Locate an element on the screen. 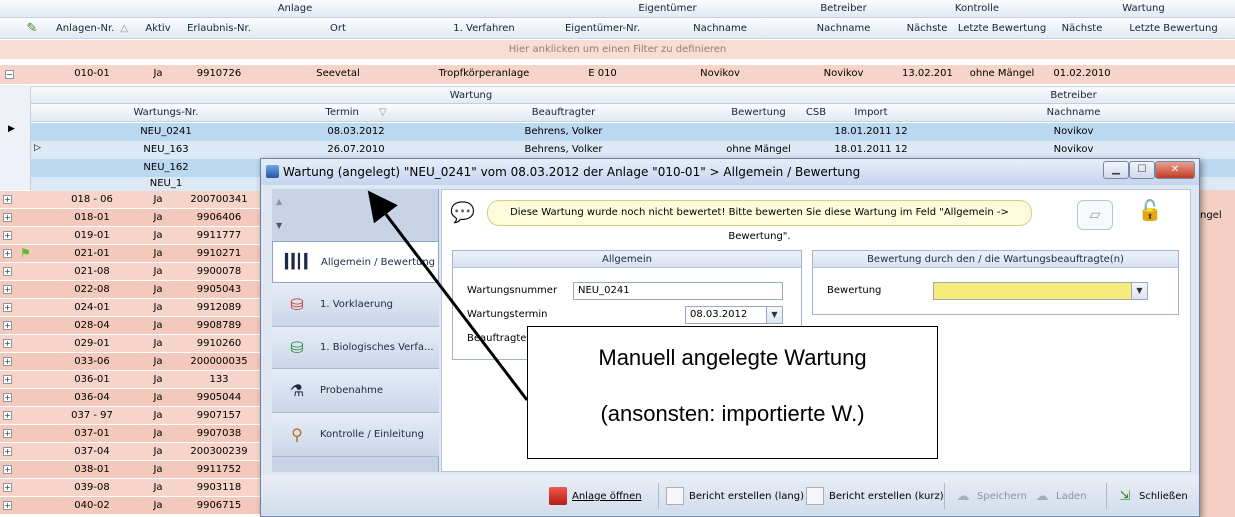 This screenshot has width=1235, height=517. annotation-arrow is located at coordinates (448, 295).